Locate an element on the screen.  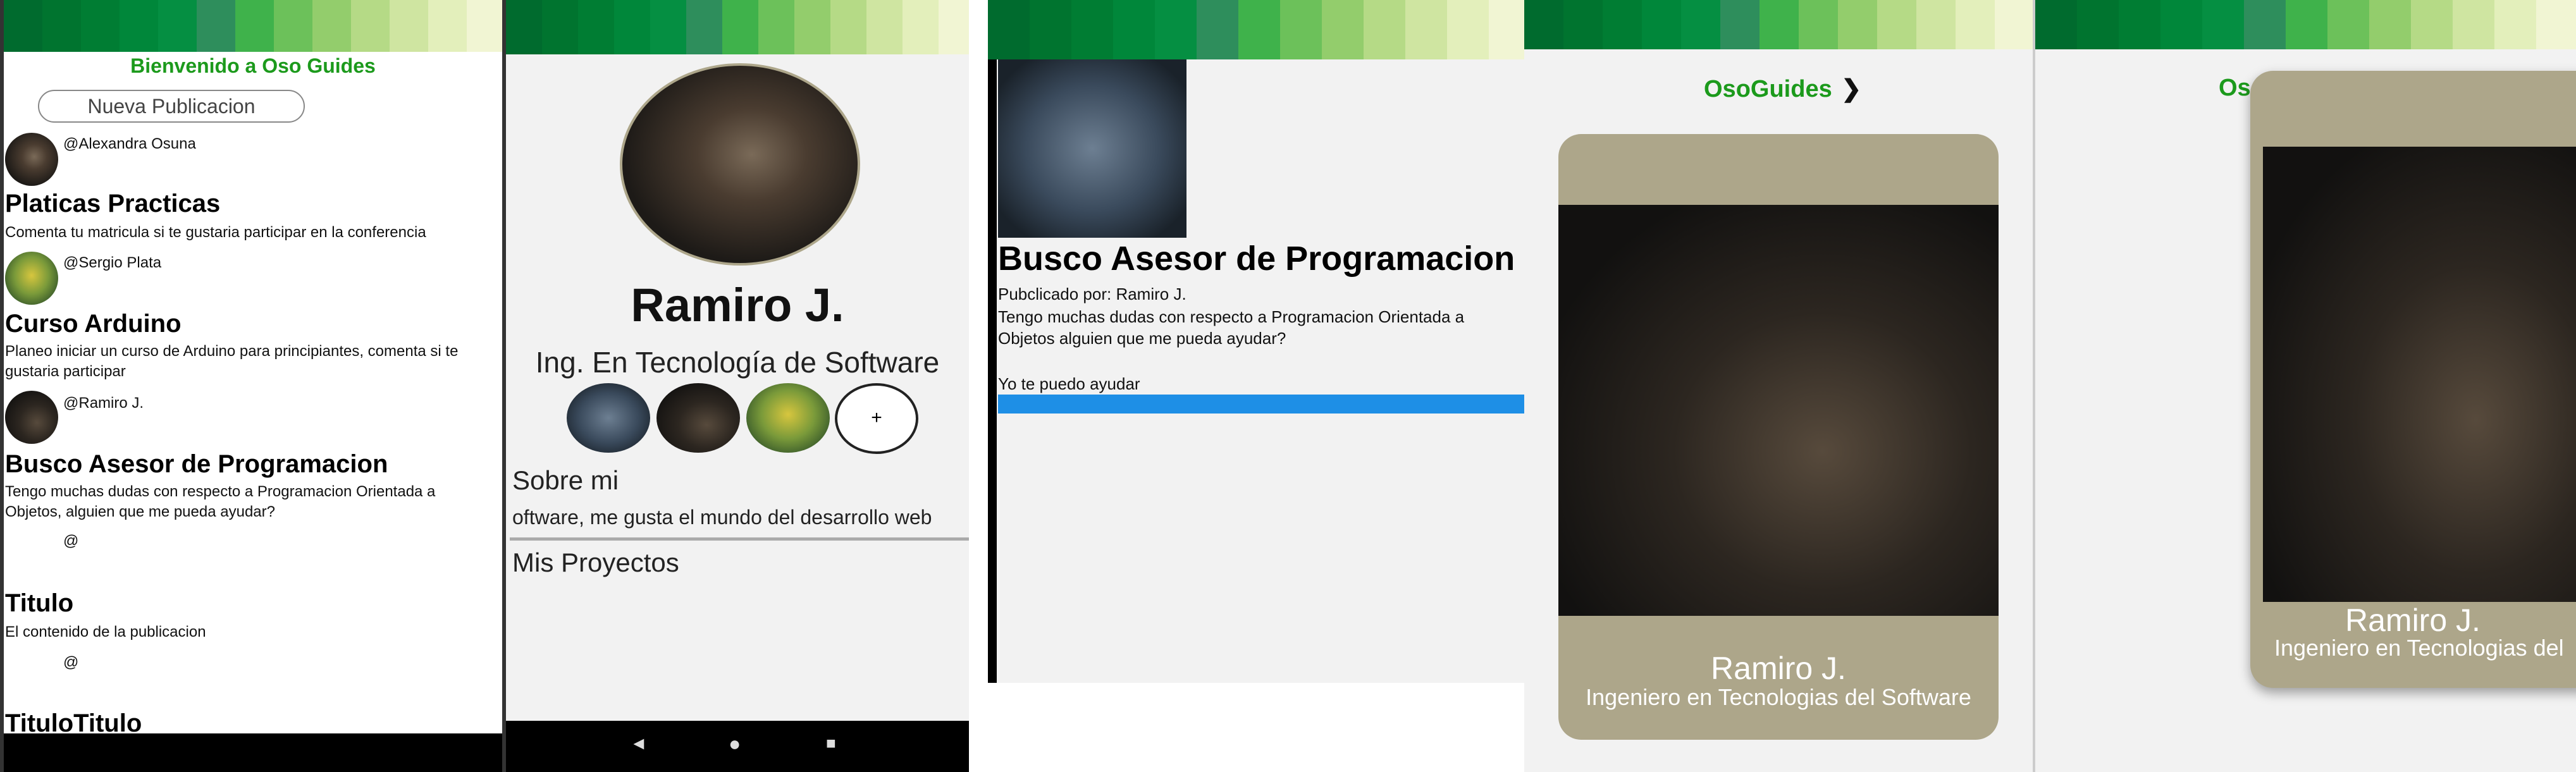
card-subtitle: Ingeniero en Tecnologias del is located at coordinates (2419, 648).